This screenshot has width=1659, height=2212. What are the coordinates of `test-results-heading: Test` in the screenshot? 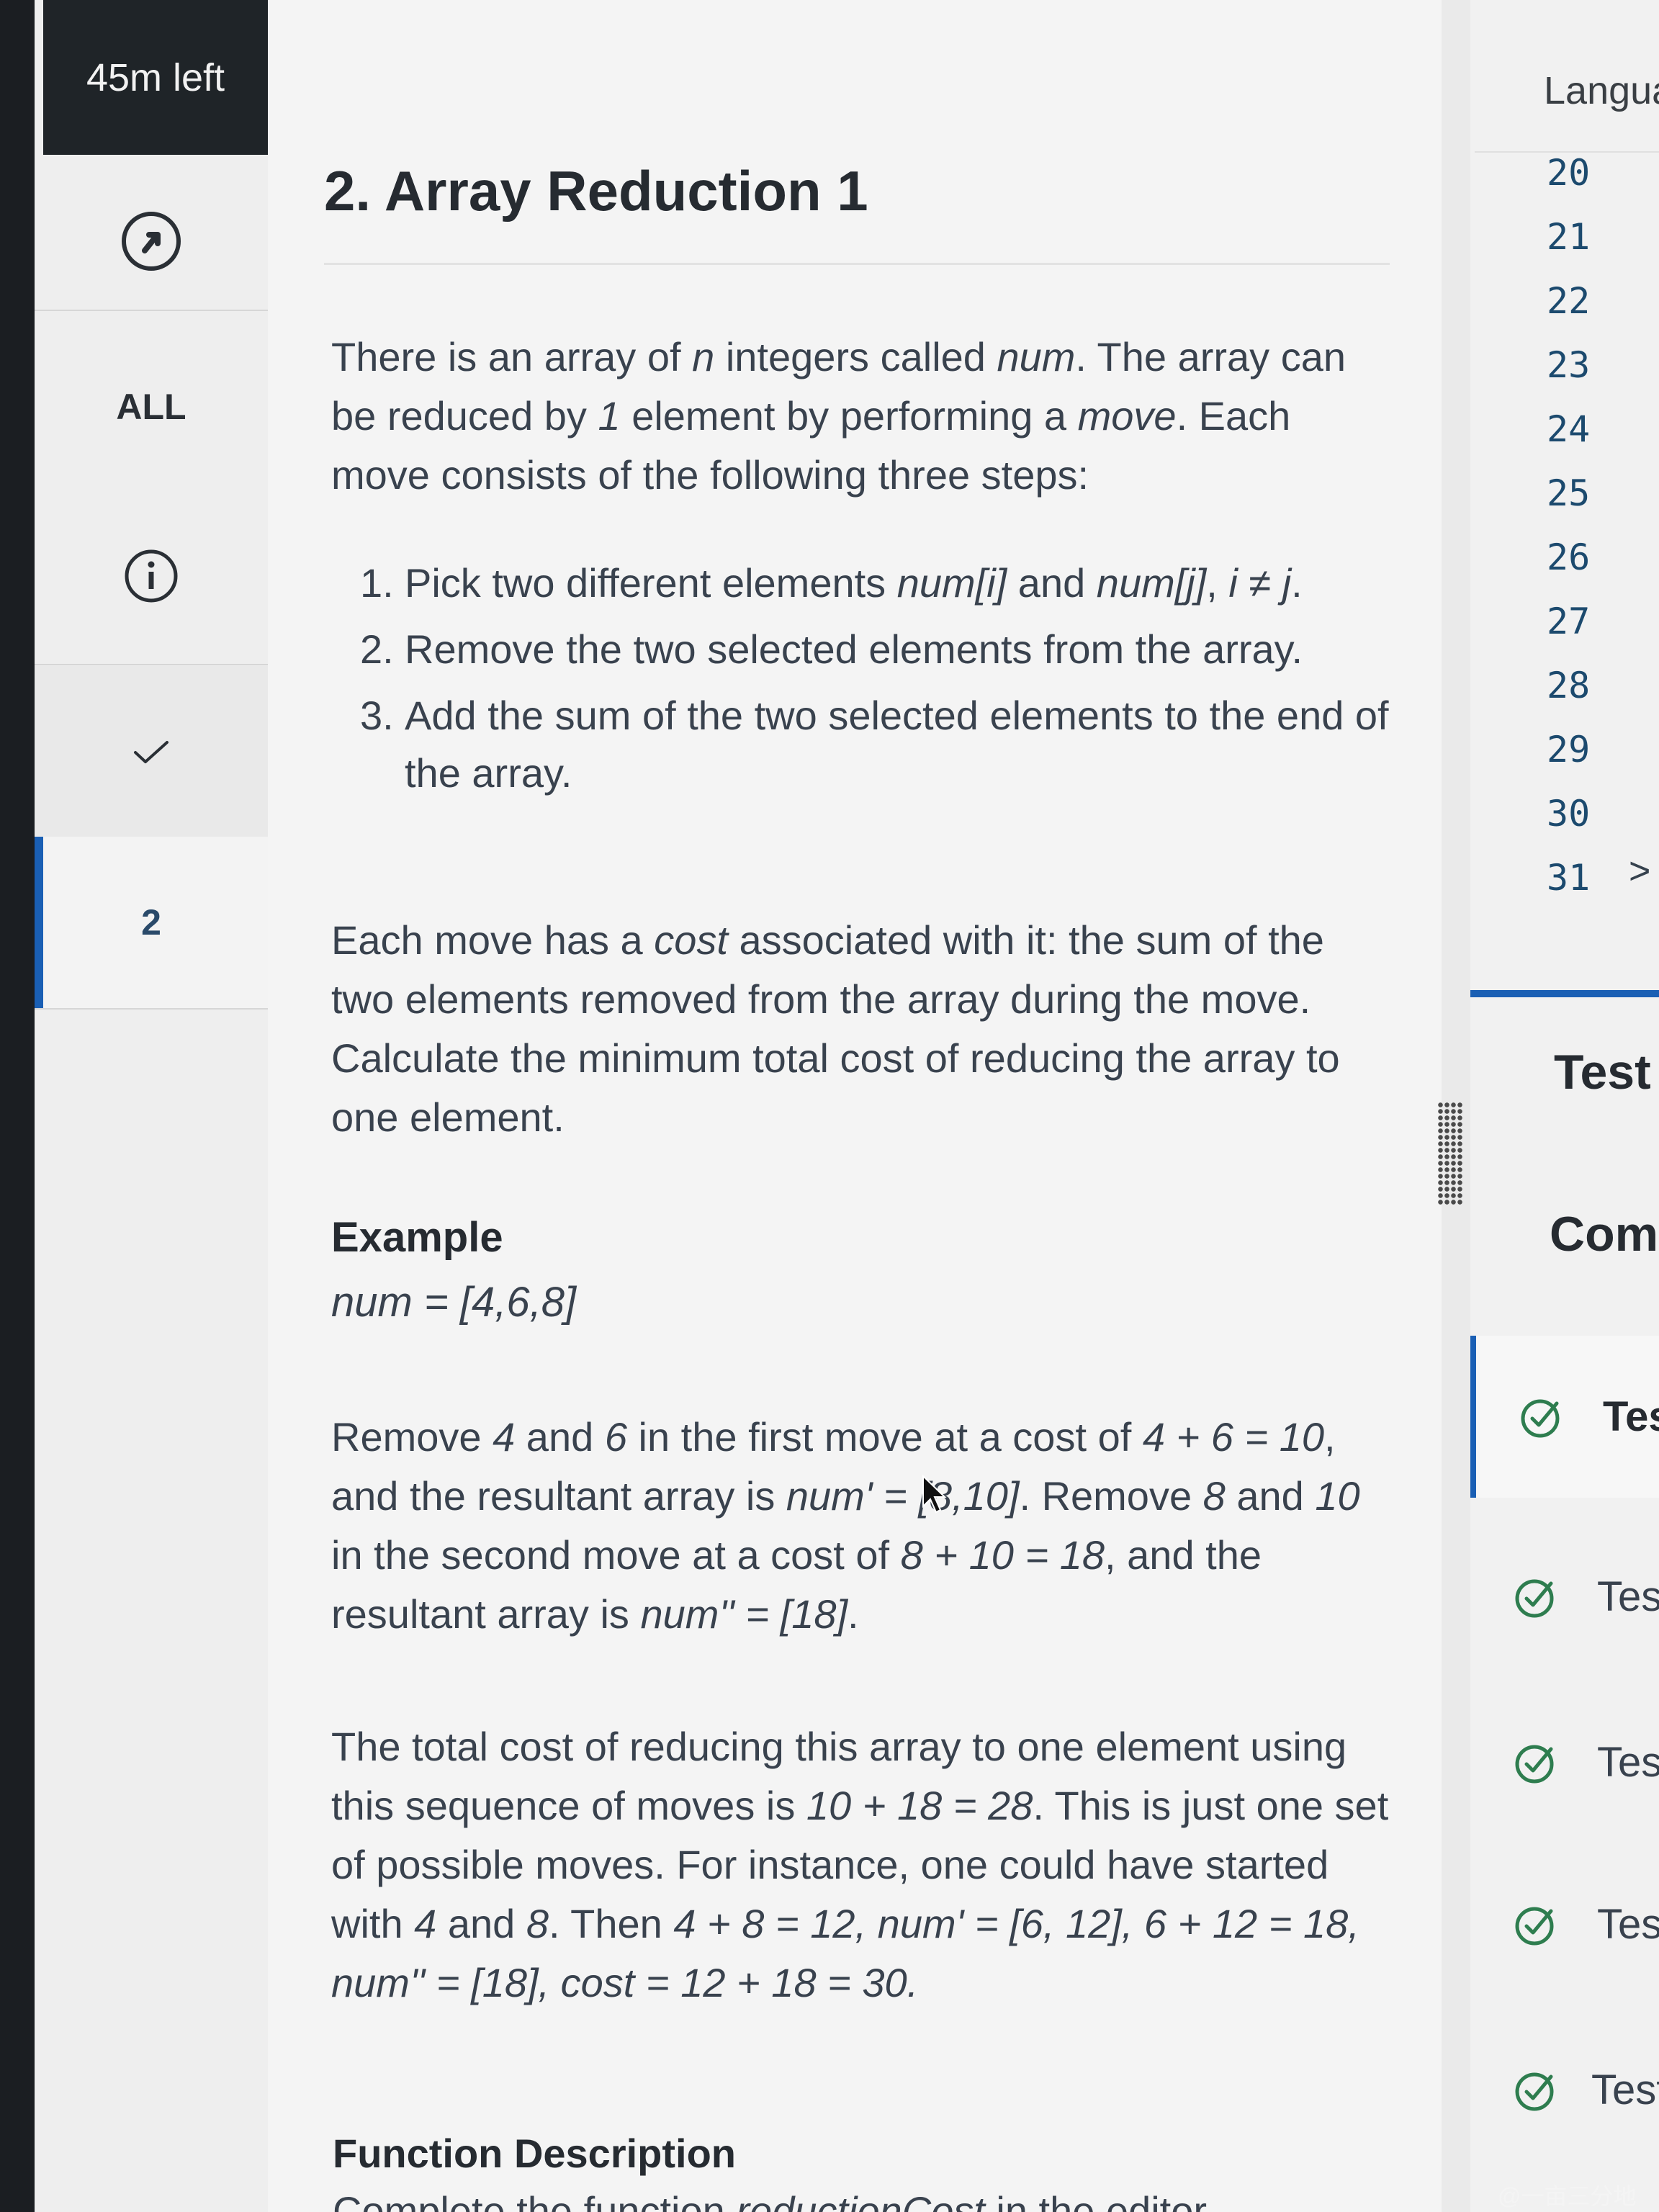 It's located at (1602, 1072).